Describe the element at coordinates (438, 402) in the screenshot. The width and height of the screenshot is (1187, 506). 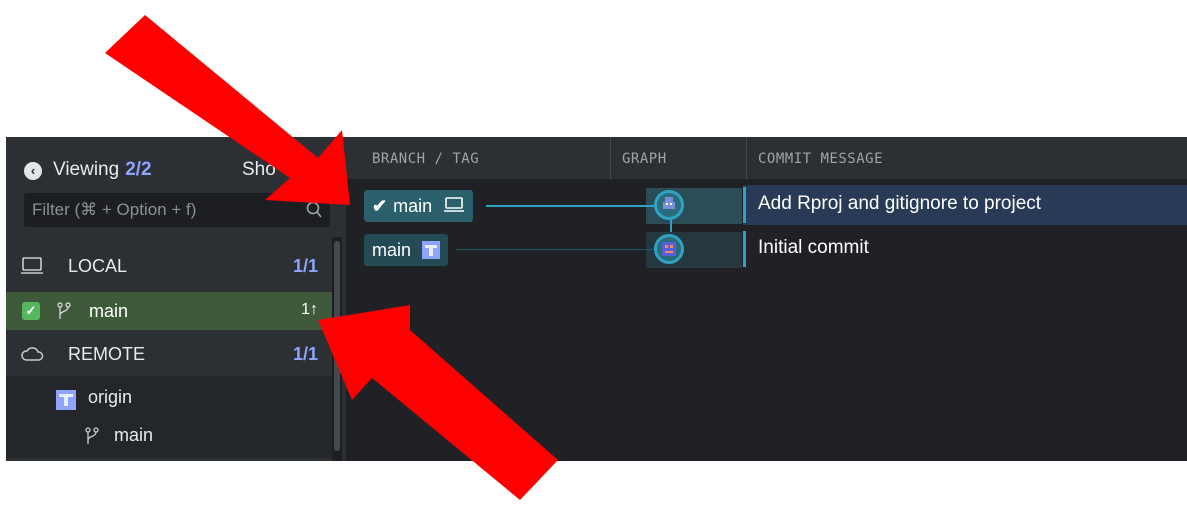
I see `red-arrow-bottom` at that location.